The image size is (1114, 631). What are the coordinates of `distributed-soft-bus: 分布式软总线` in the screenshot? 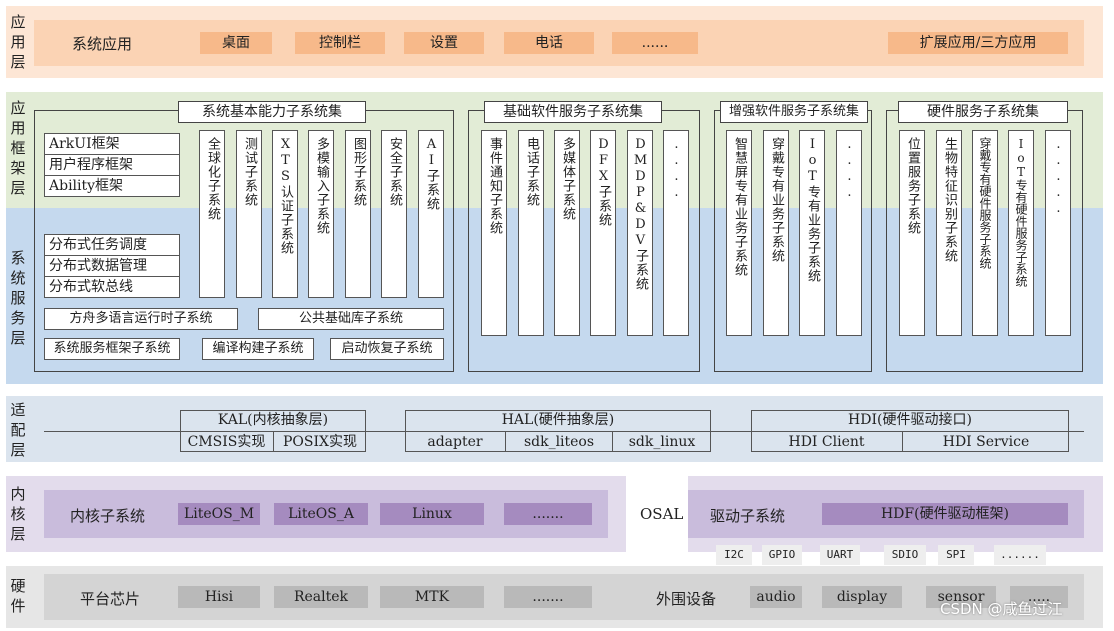 It's located at (112, 287).